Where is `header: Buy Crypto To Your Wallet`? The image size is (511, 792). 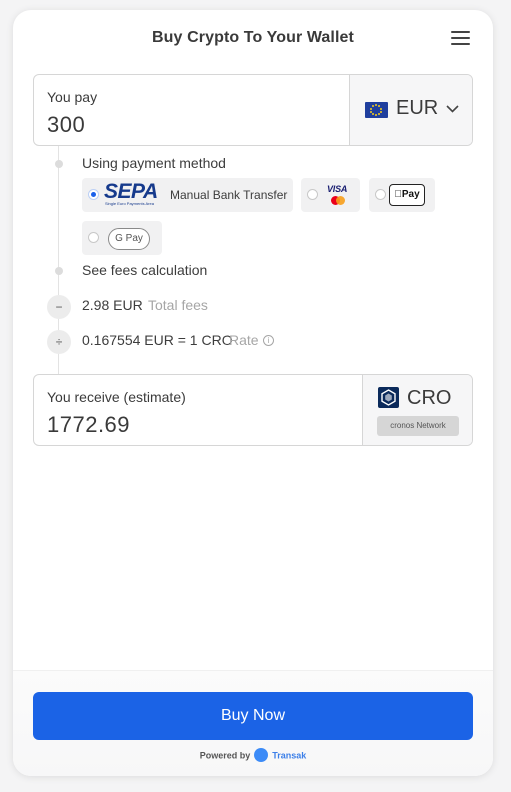 header: Buy Crypto To Your Wallet is located at coordinates (253, 38).